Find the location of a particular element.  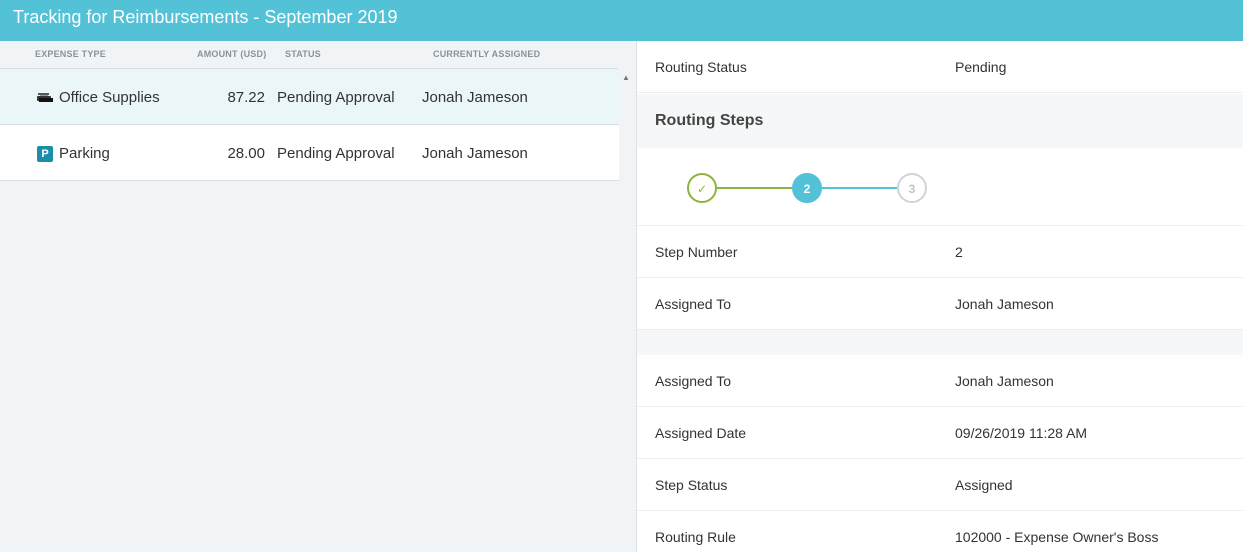

step-number-value: 2 is located at coordinates (959, 252).